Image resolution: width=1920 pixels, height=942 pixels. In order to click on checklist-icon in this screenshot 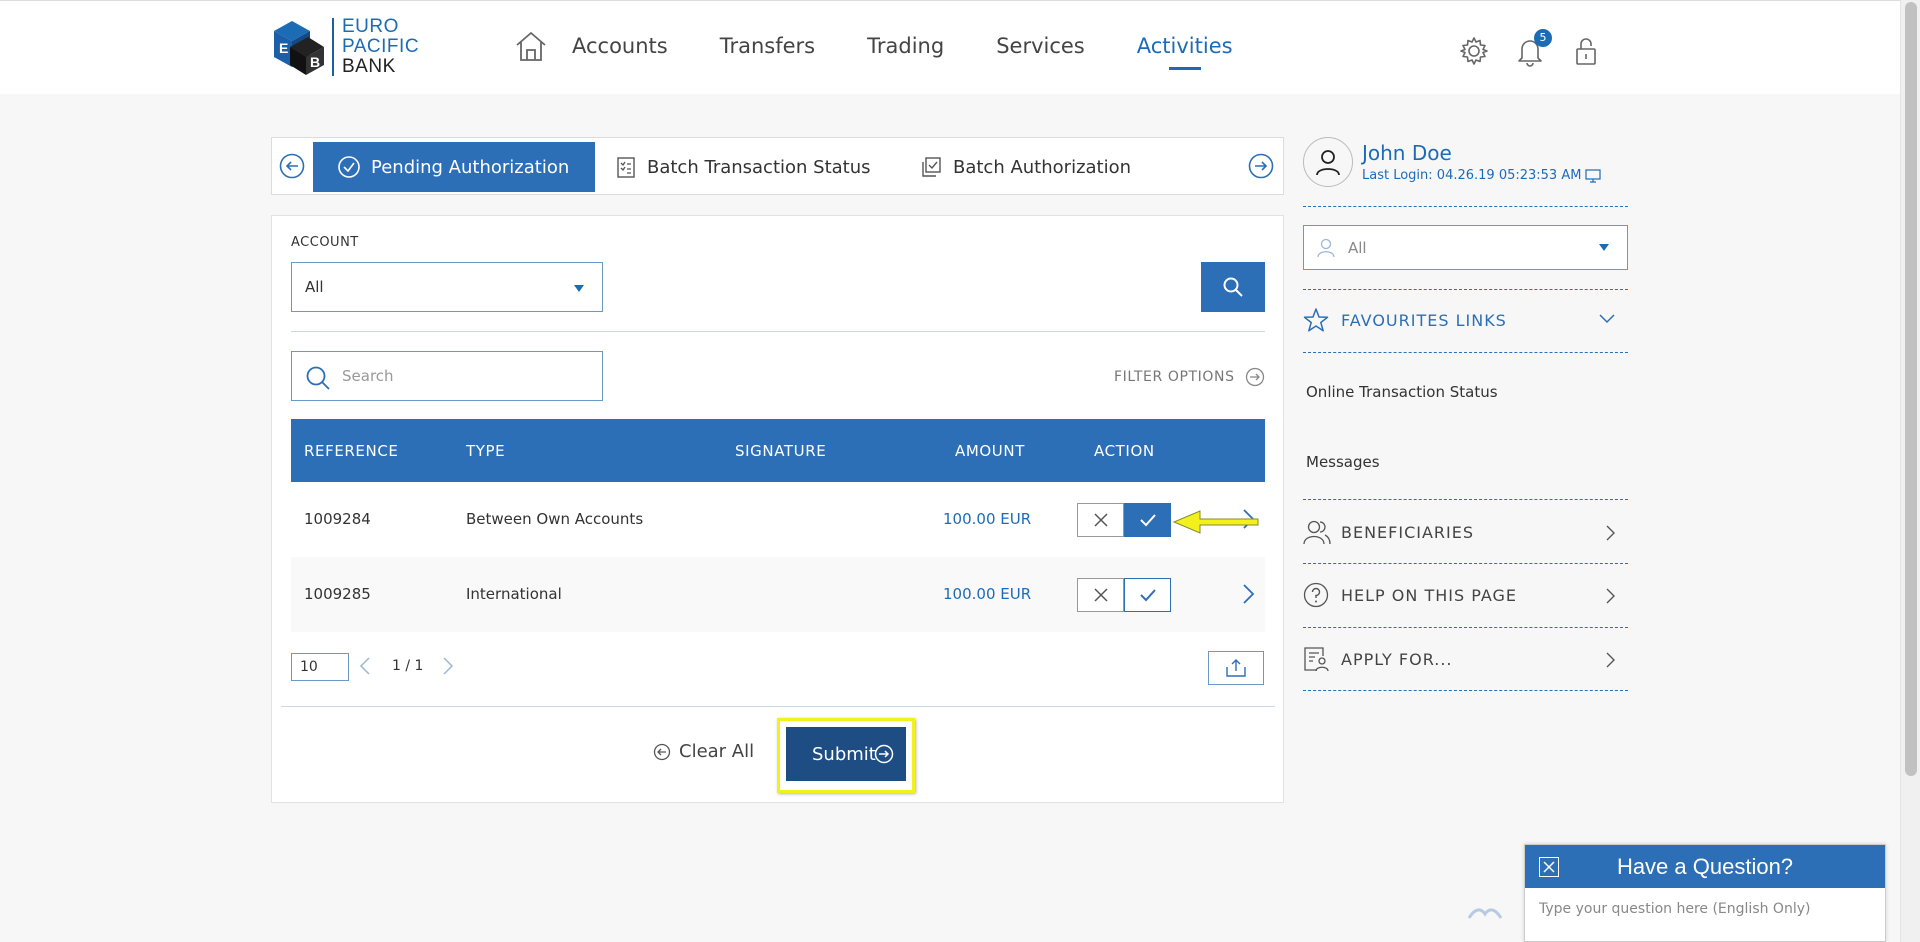, I will do `click(626, 167)`.